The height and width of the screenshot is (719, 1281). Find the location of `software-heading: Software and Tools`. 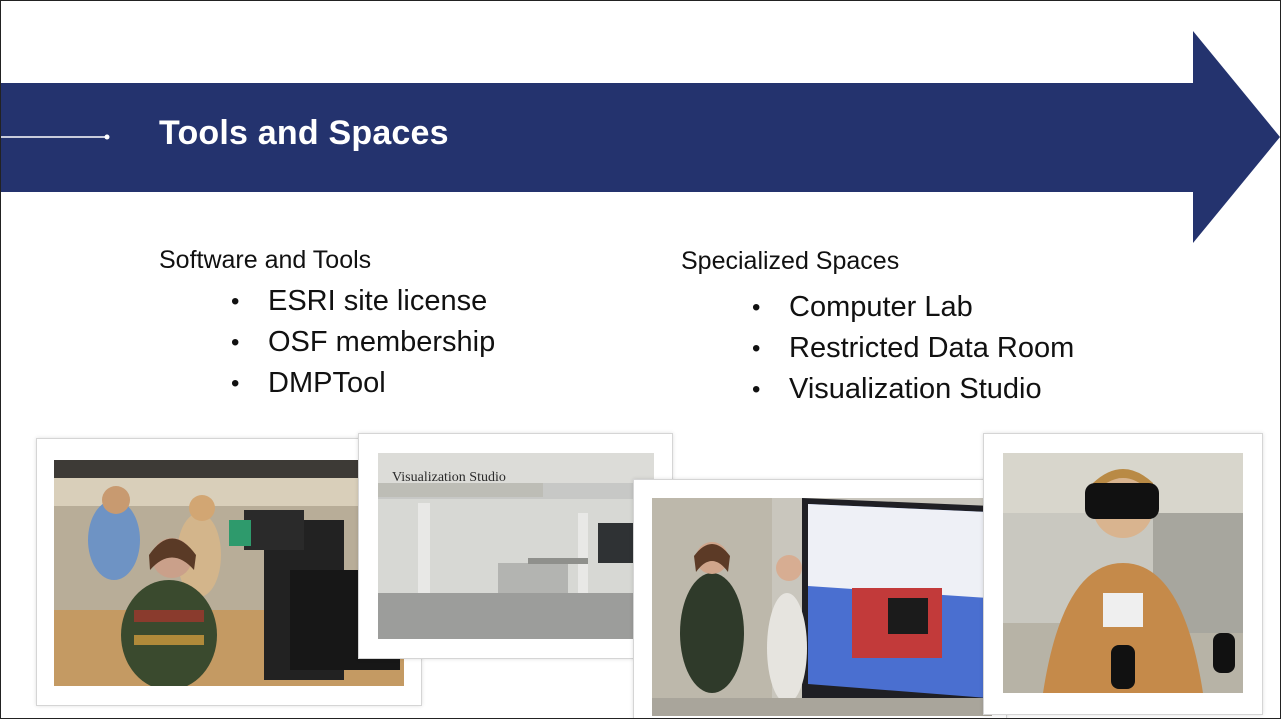

software-heading: Software and Tools is located at coordinates (265, 260).